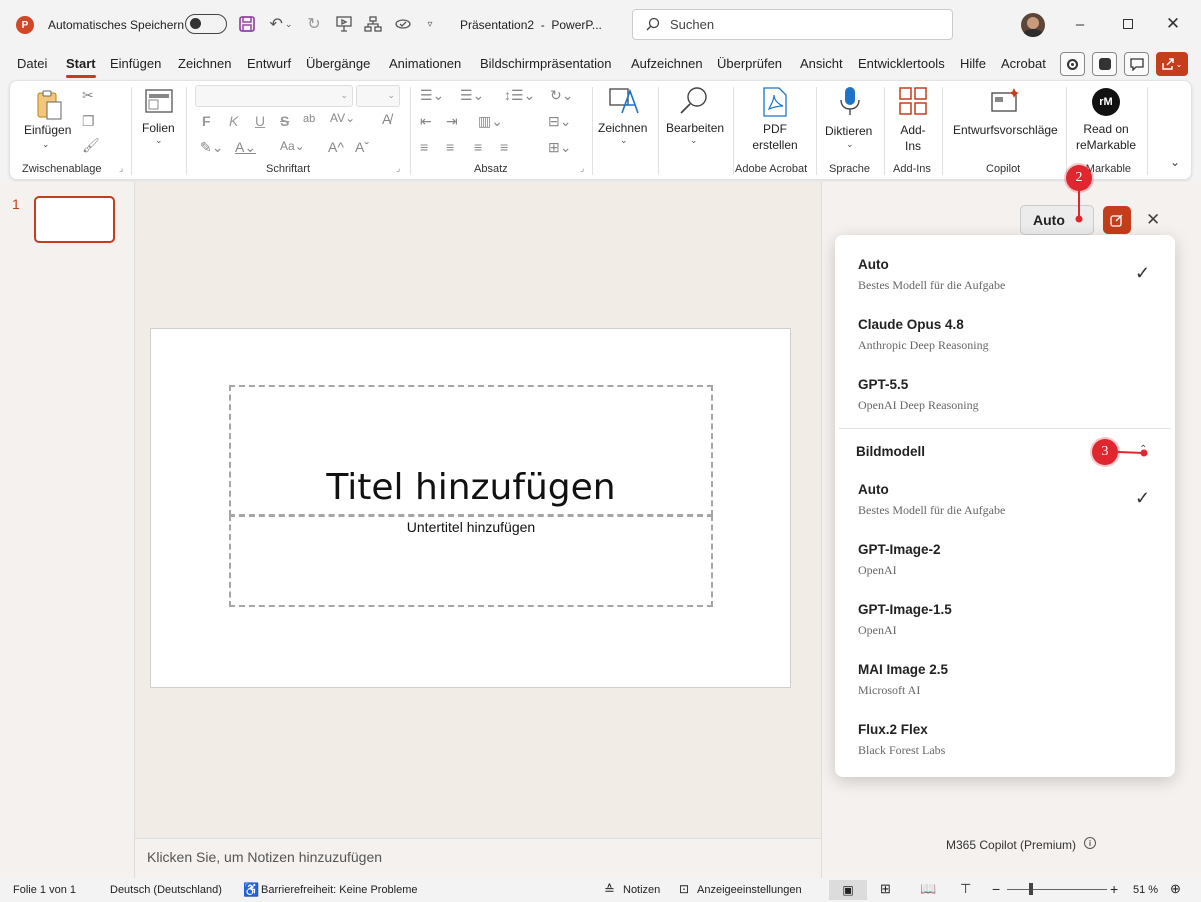 The height and width of the screenshot is (902, 1201). What do you see at coordinates (1114, 889) in the screenshot?
I see `zoom-in-icon: +` at bounding box center [1114, 889].